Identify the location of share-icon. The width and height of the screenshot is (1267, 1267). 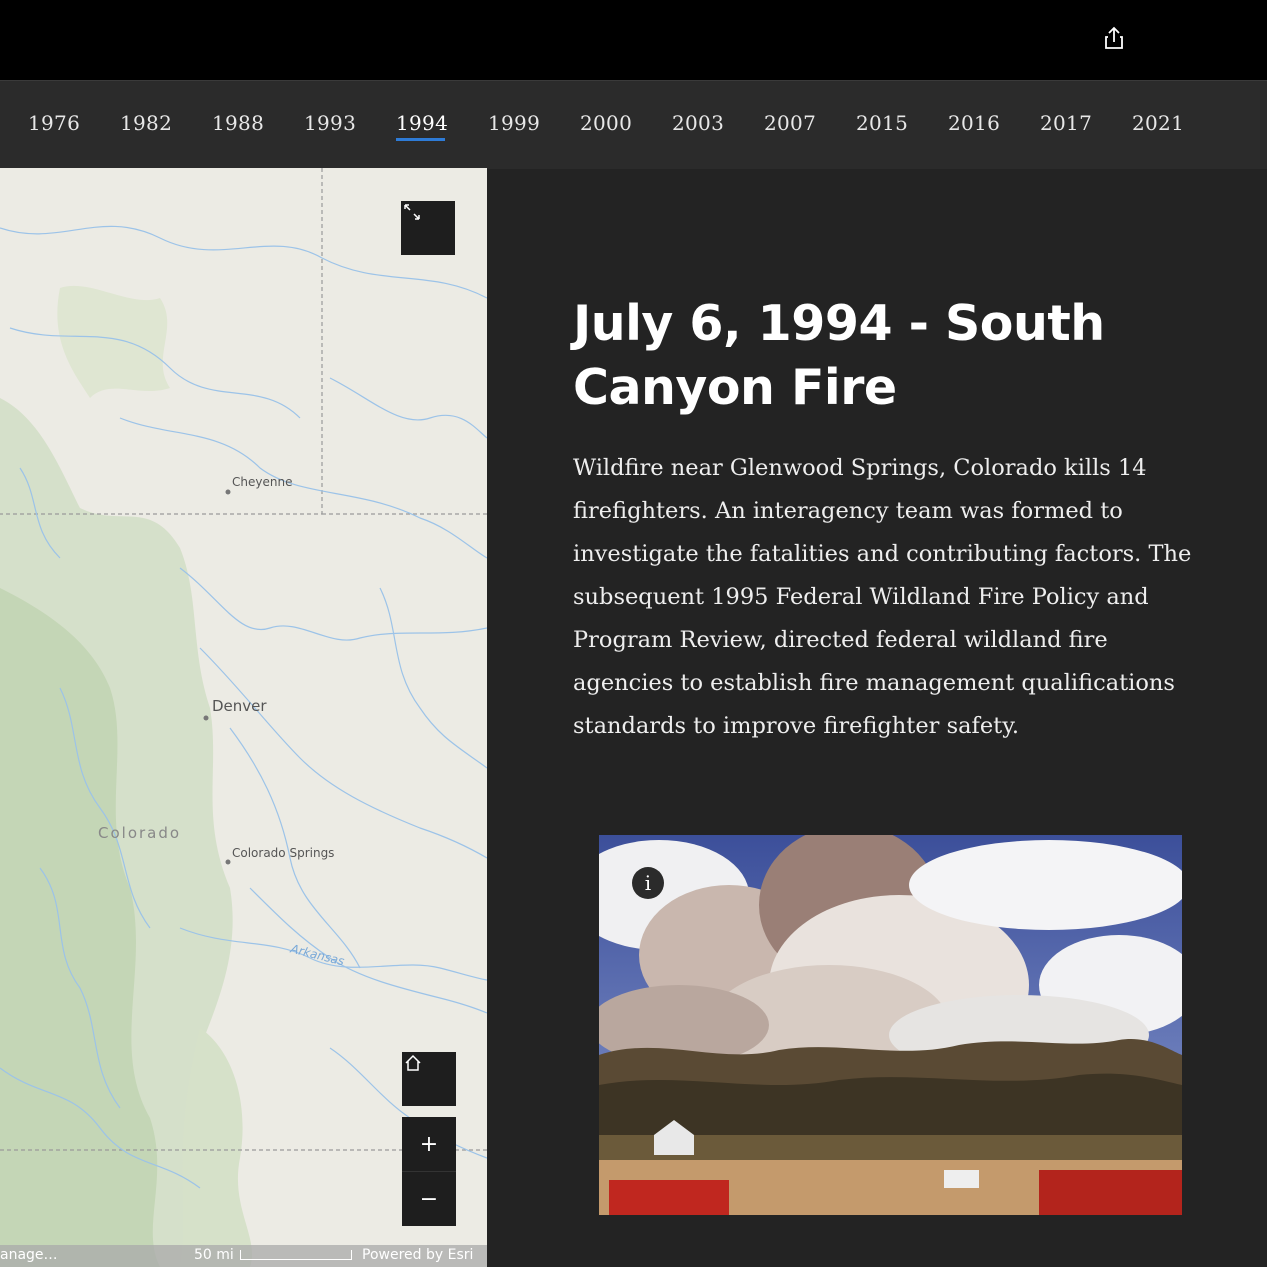
(1114, 39).